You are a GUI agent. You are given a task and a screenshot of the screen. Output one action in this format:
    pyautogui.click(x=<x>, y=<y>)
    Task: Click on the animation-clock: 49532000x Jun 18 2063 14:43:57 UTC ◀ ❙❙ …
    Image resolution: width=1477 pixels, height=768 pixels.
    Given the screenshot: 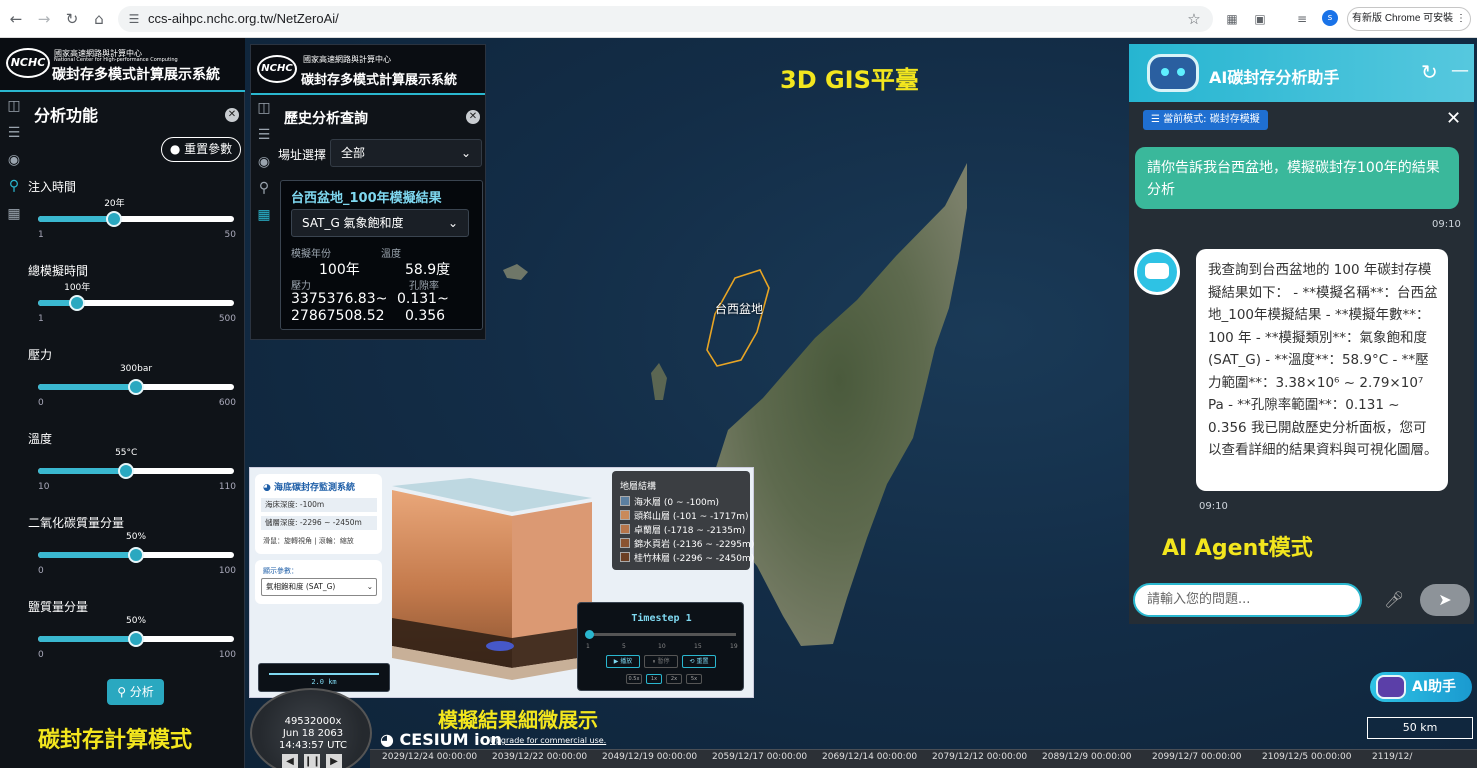 What is the action you would take?
    pyautogui.click(x=311, y=728)
    